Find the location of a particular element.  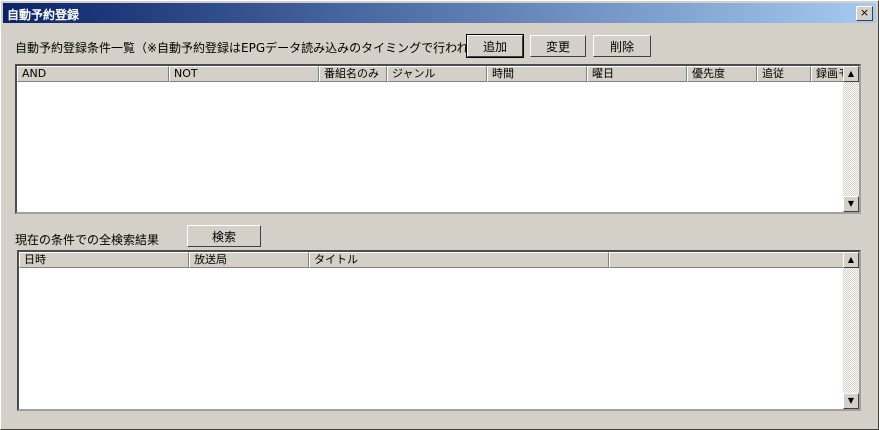

col-genre: ジャンル is located at coordinates (437, 74).